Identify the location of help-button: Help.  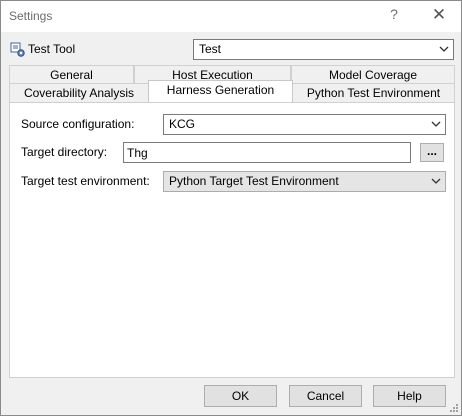
(409, 396).